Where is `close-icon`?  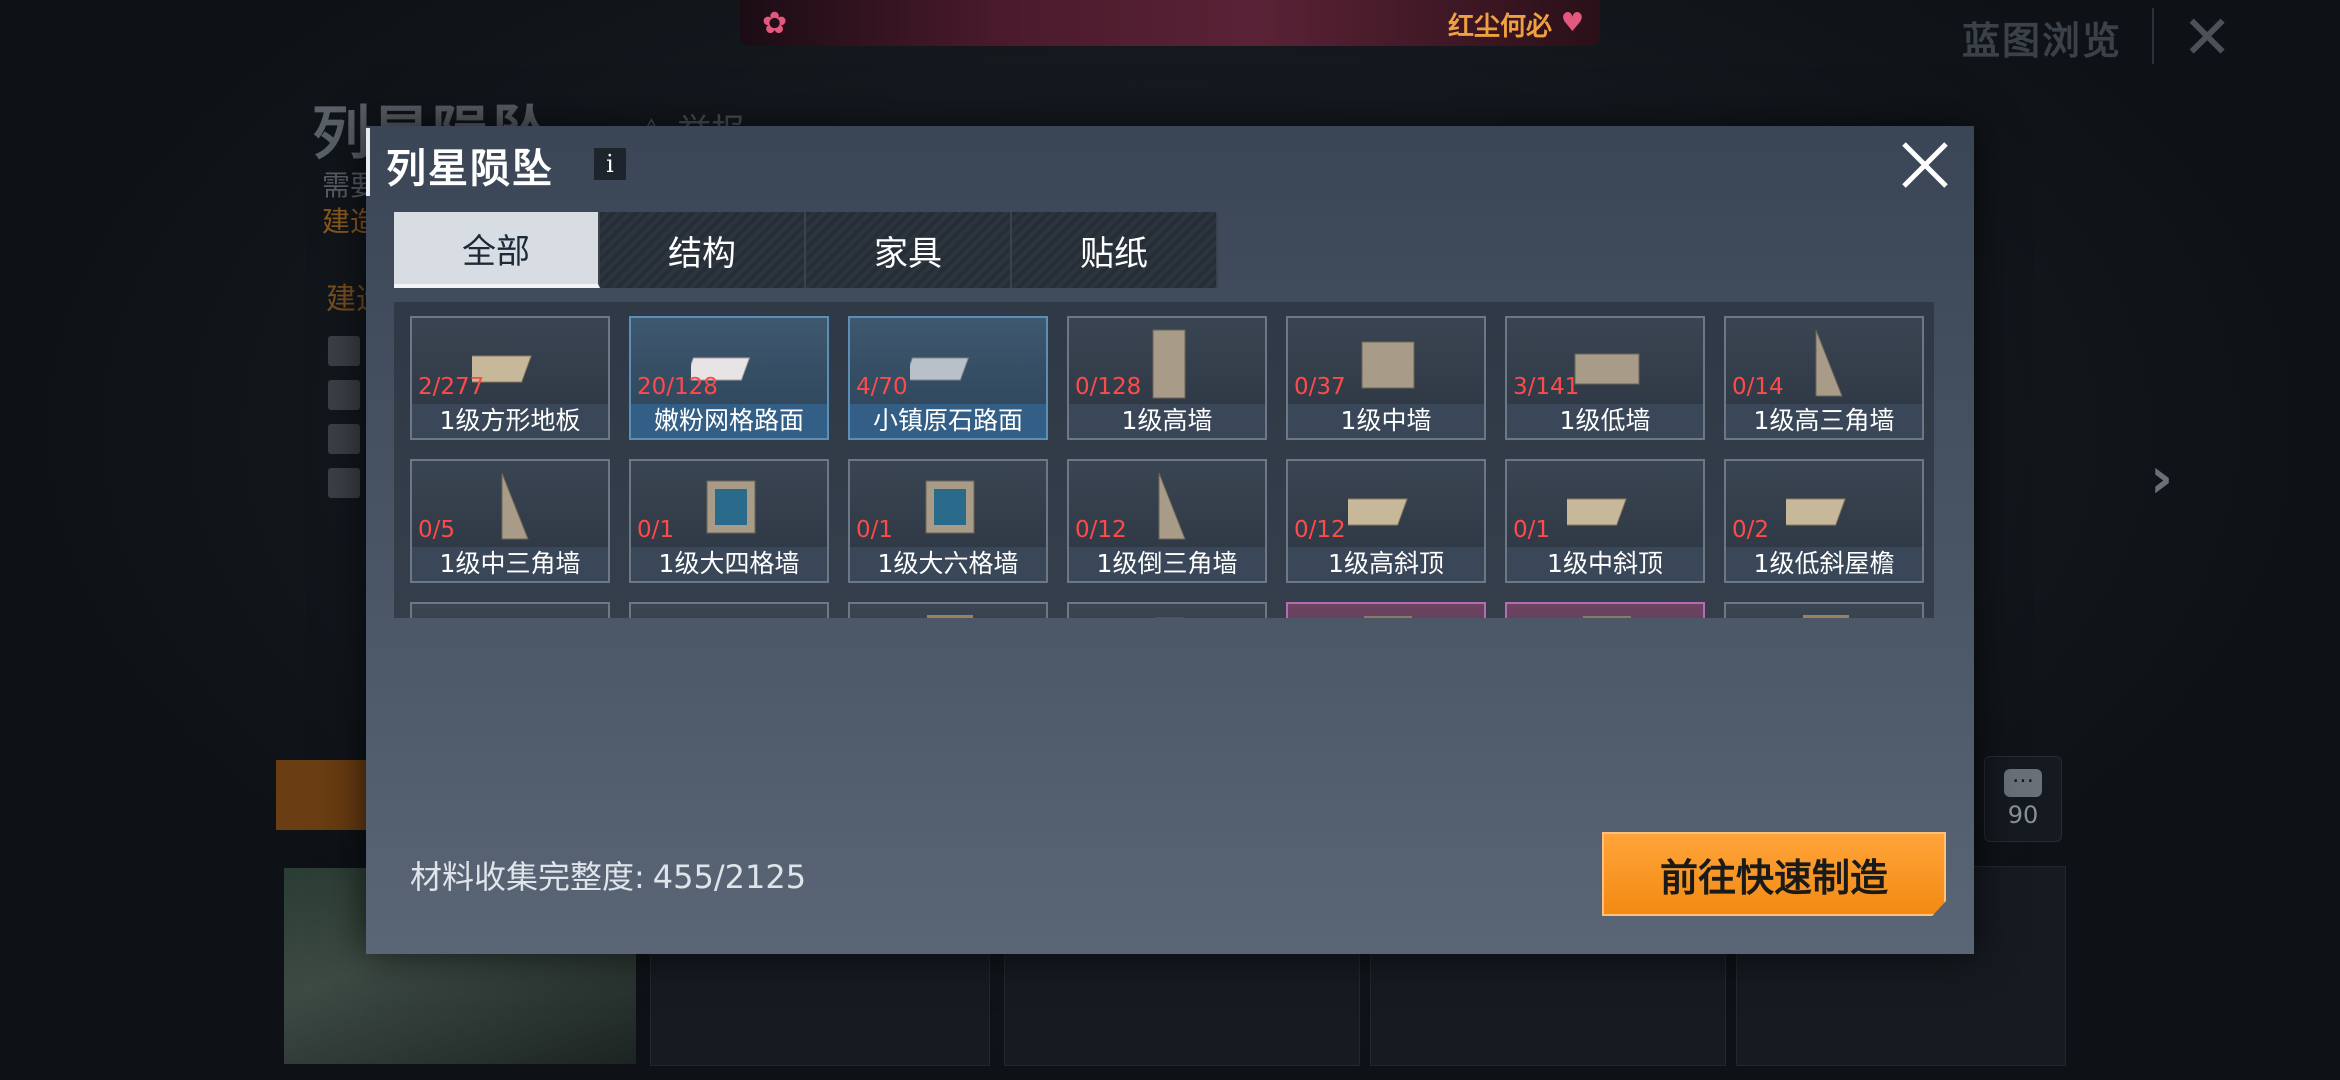 close-icon is located at coordinates (1925, 165).